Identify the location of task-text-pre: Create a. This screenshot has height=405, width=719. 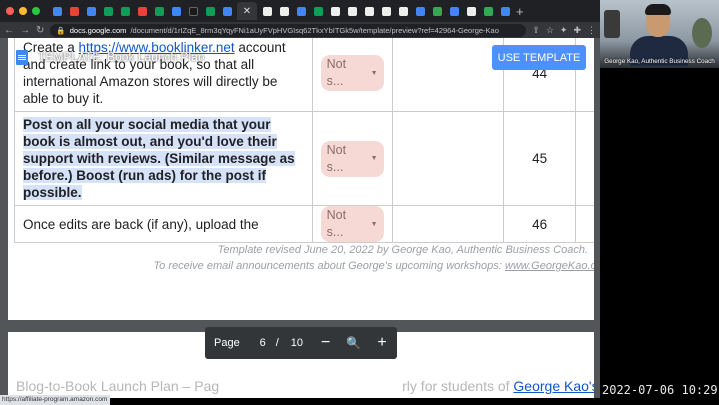
(51, 47).